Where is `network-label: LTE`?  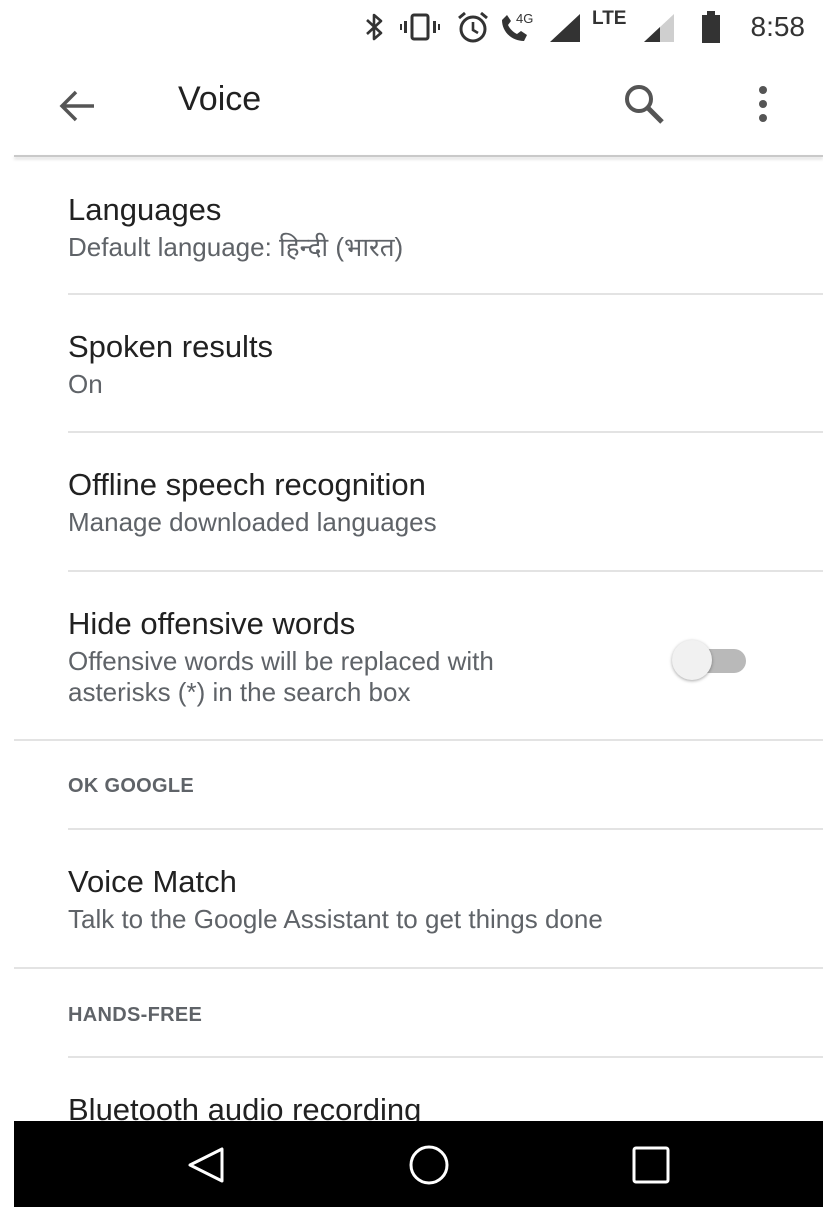 network-label: LTE is located at coordinates (609, 18).